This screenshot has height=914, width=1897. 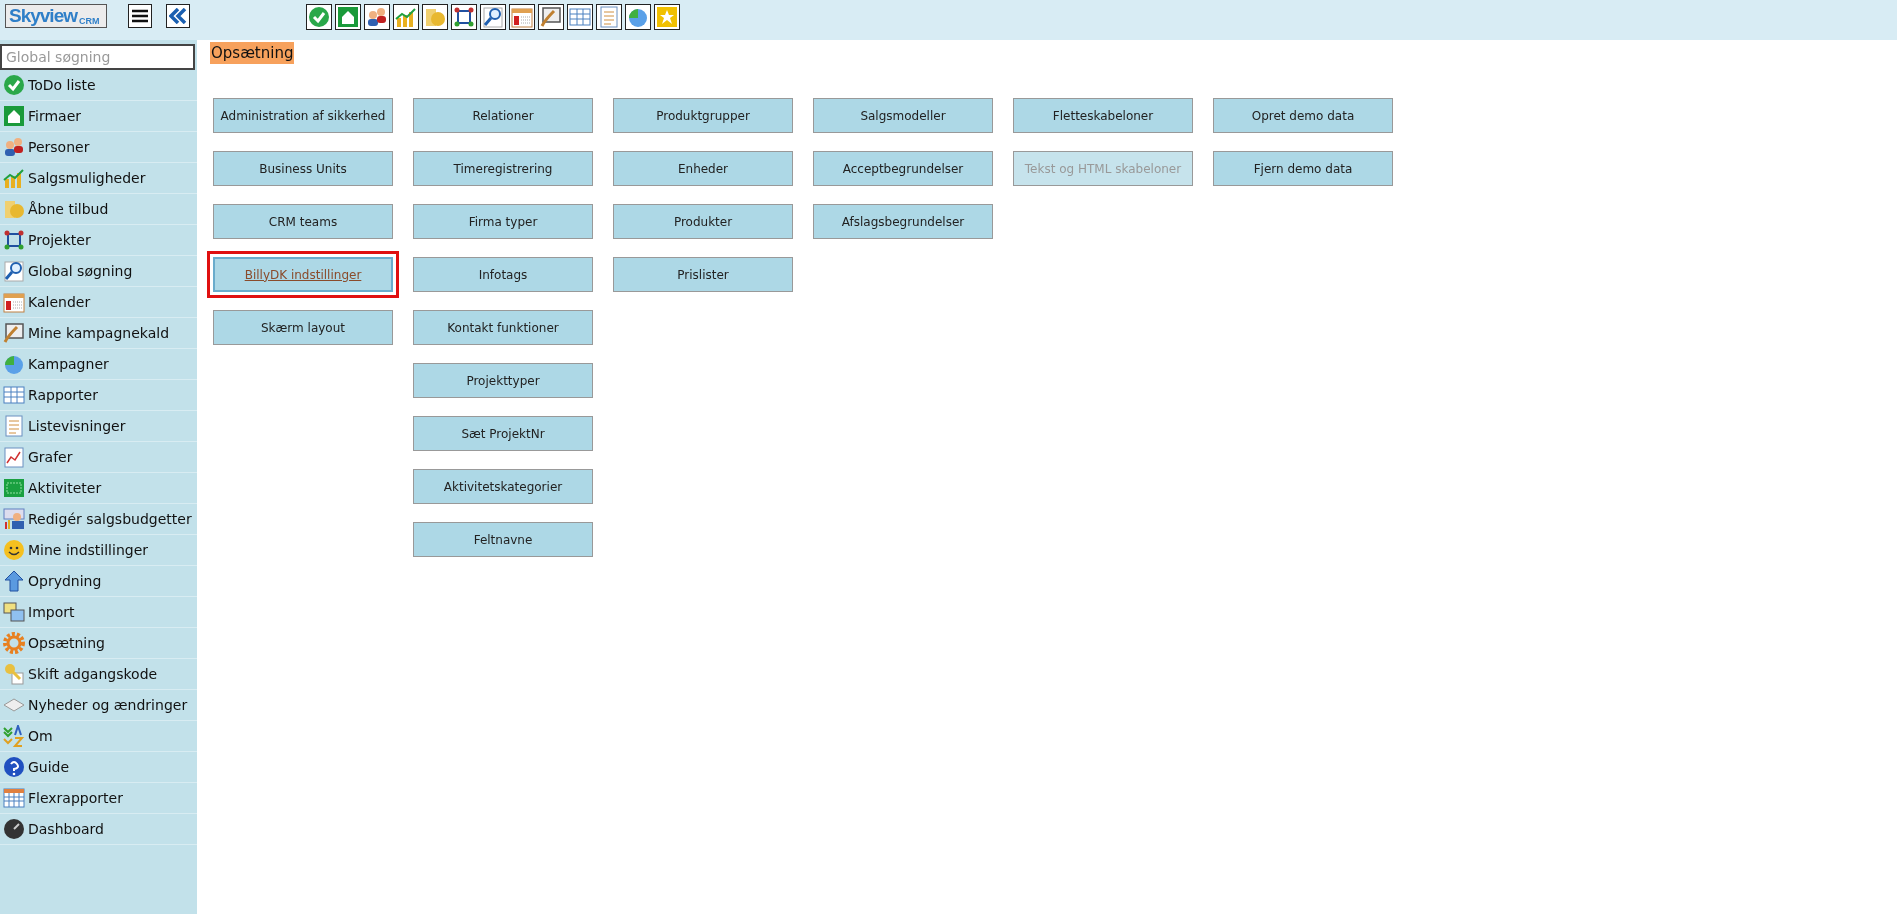 I want to click on sidebar-item: Listevisninger, so click(x=98, y=426).